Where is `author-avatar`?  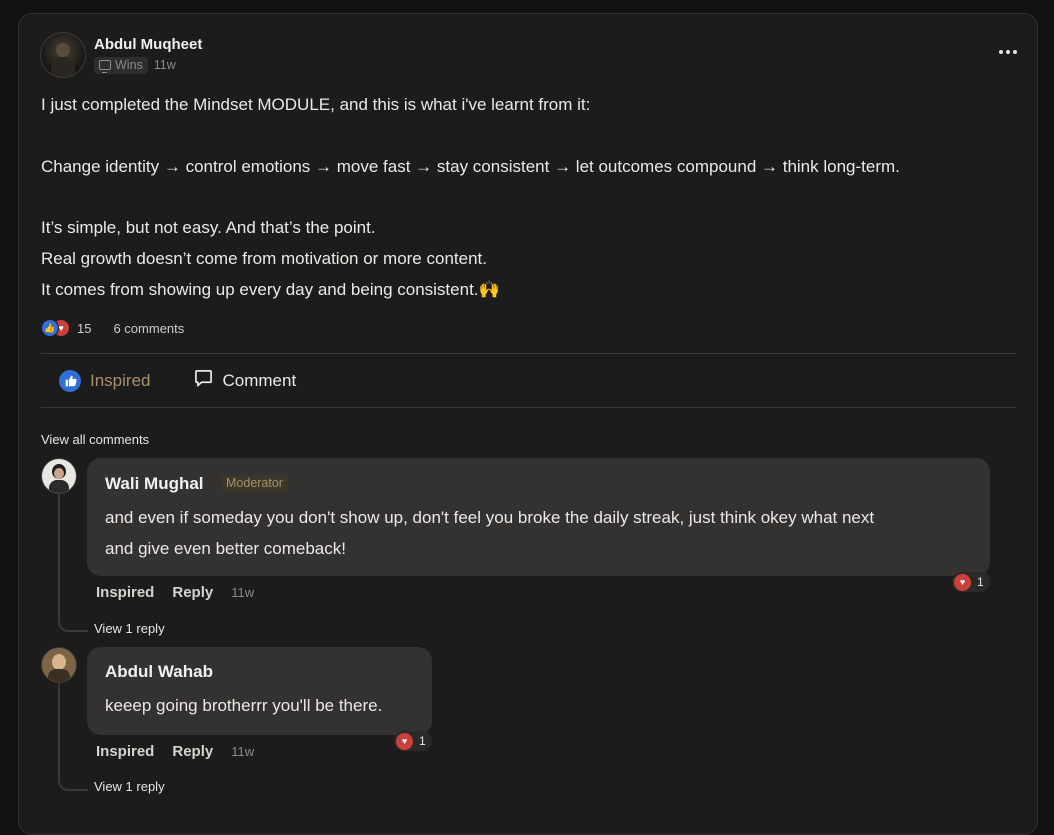
author-avatar is located at coordinates (63, 55).